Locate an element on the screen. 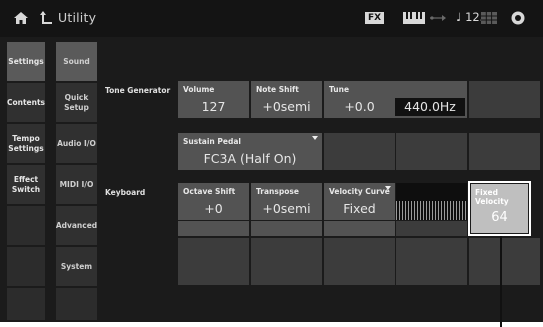  subnav-empty-slot is located at coordinates (76, 304).